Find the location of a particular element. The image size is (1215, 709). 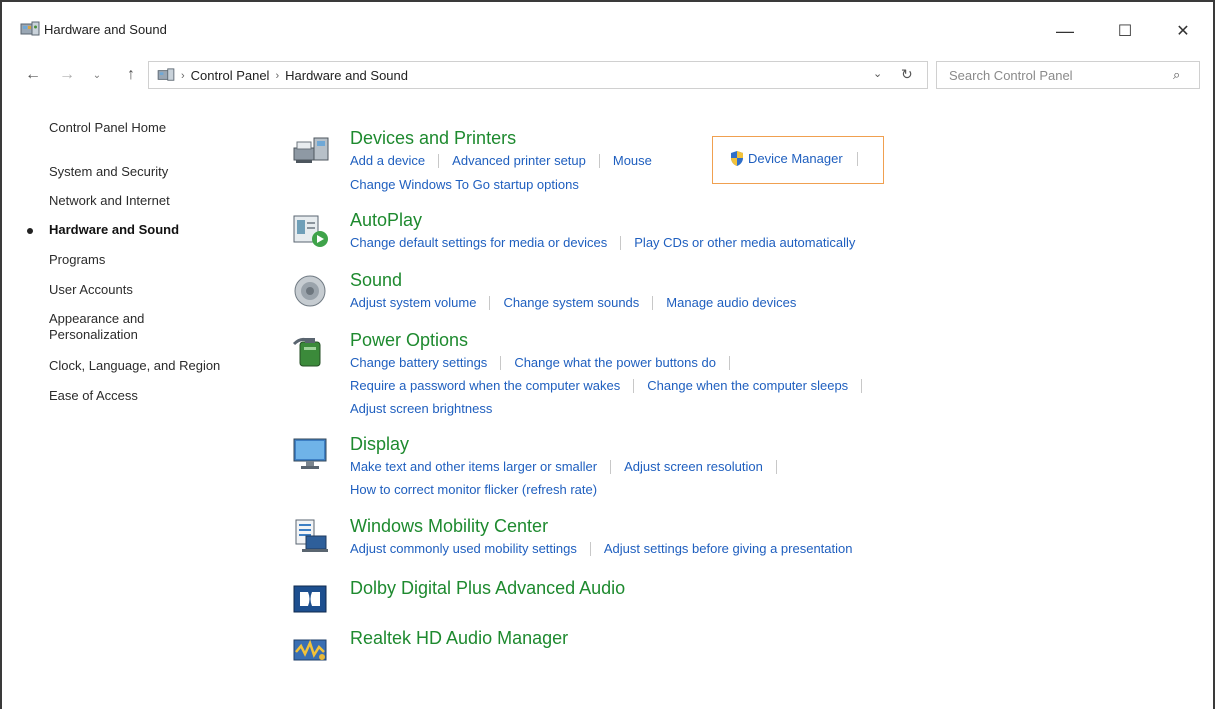

speaker-icon is located at coordinates (310, 291).